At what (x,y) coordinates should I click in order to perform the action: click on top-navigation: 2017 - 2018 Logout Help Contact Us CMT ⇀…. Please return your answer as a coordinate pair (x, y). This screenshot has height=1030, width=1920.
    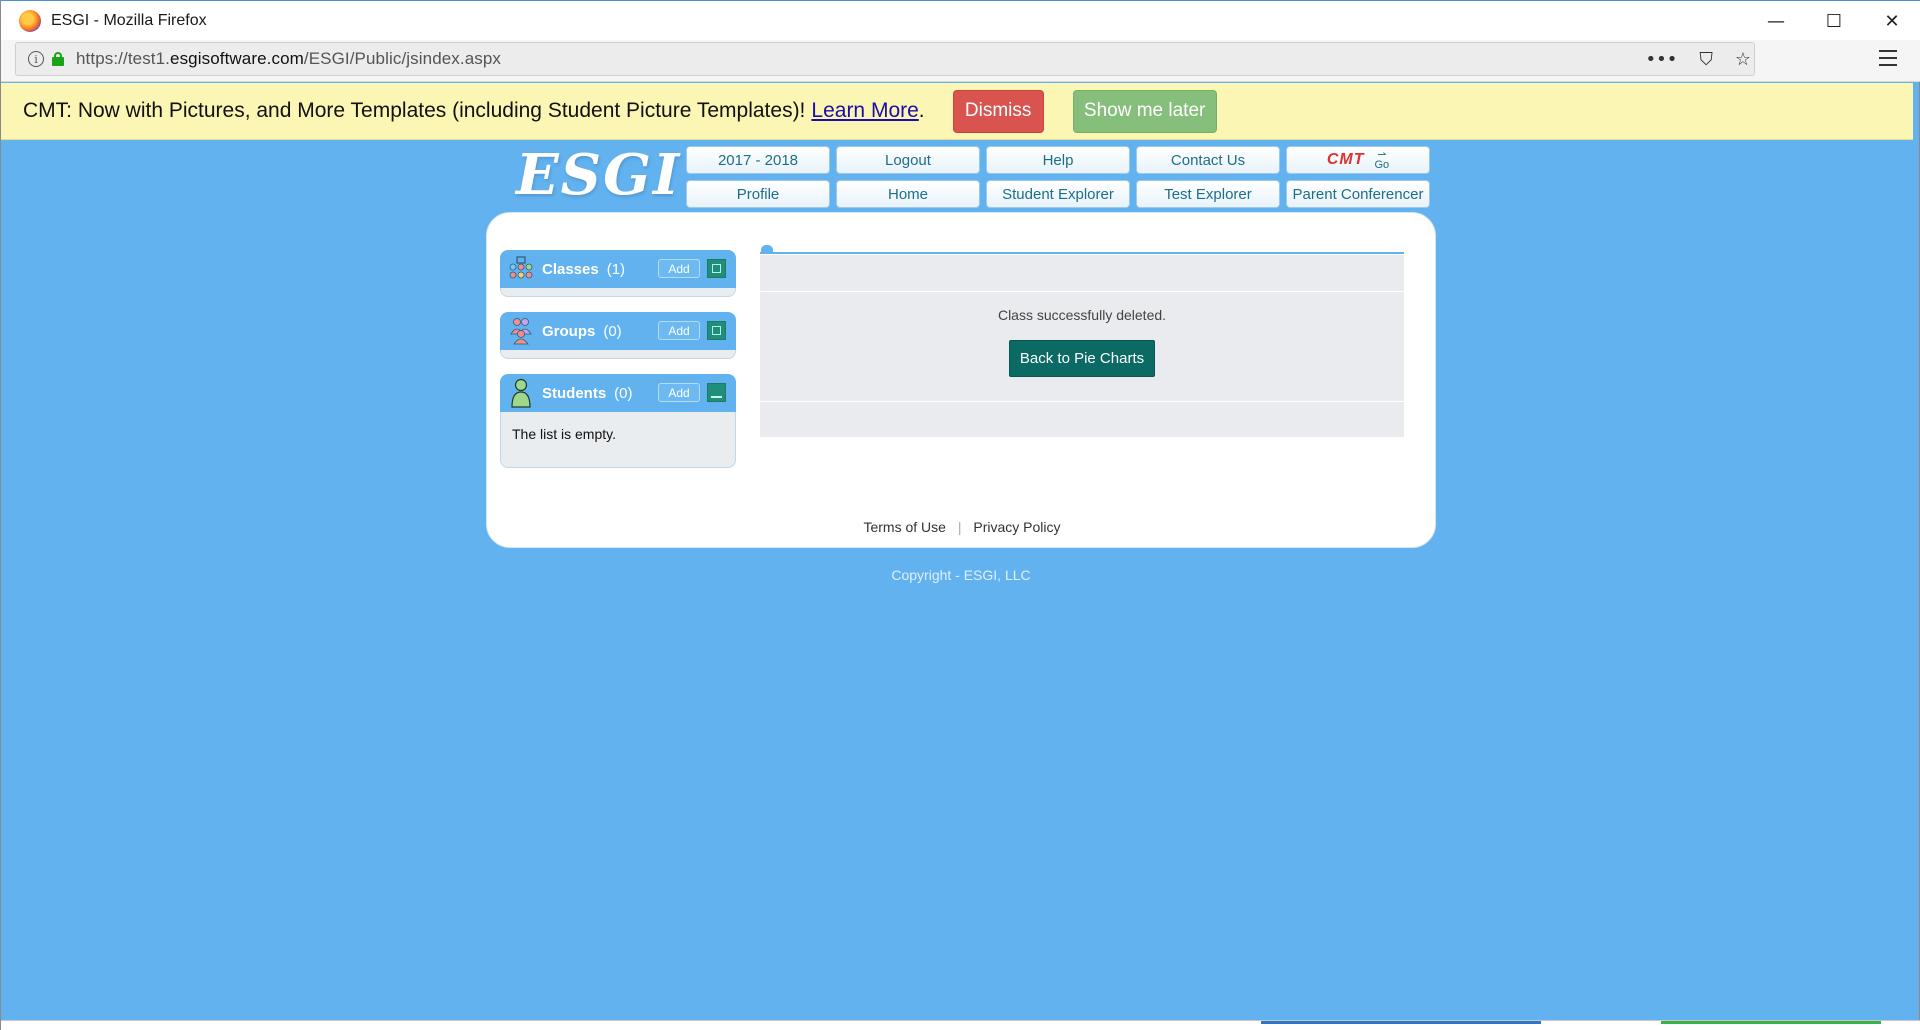
    Looking at the image, I should click on (1058, 180).